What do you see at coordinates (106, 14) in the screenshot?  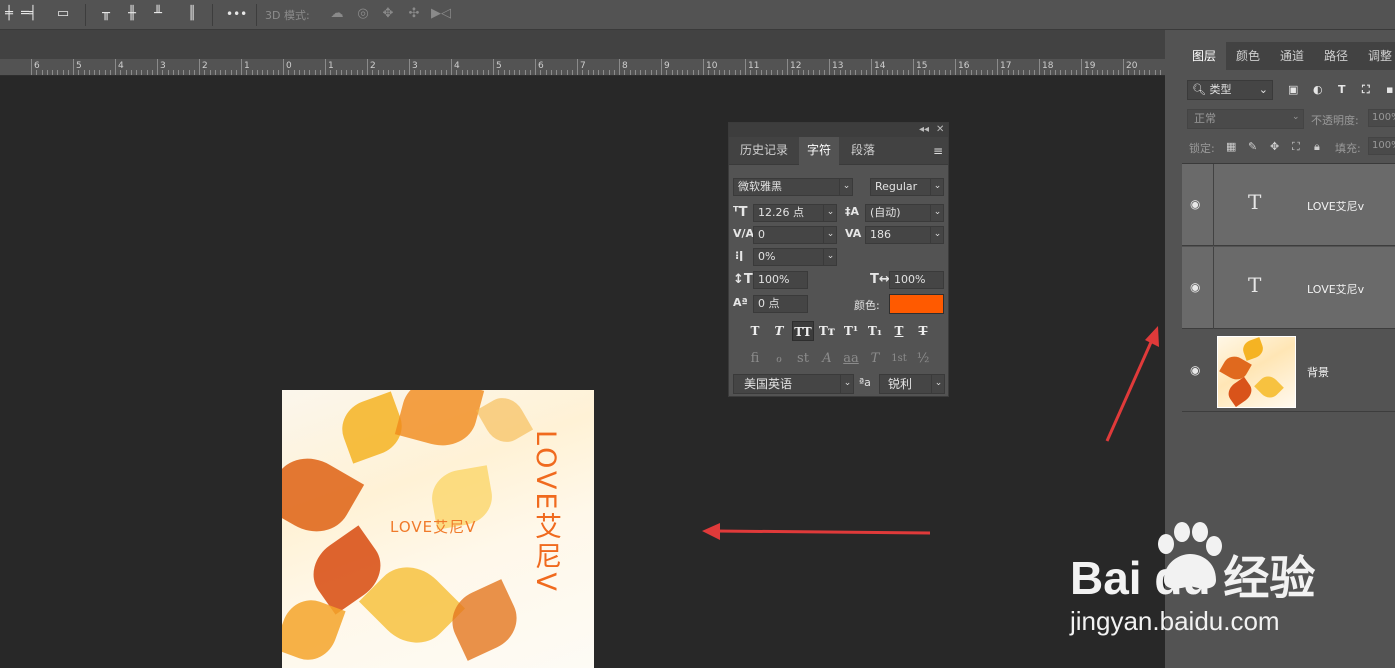 I see `align-top-icon: ╥` at bounding box center [106, 14].